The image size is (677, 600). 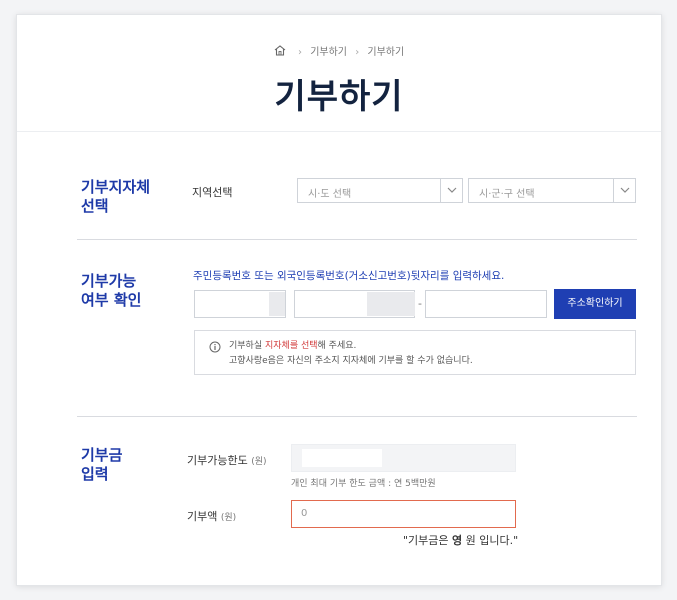 I want to click on breadcrumb-item: 기부하기, so click(x=328, y=52).